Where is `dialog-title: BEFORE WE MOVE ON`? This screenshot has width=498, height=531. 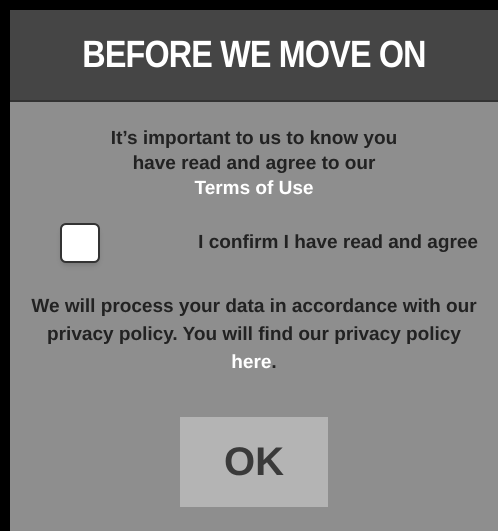
dialog-title: BEFORE WE MOVE ON is located at coordinates (254, 55).